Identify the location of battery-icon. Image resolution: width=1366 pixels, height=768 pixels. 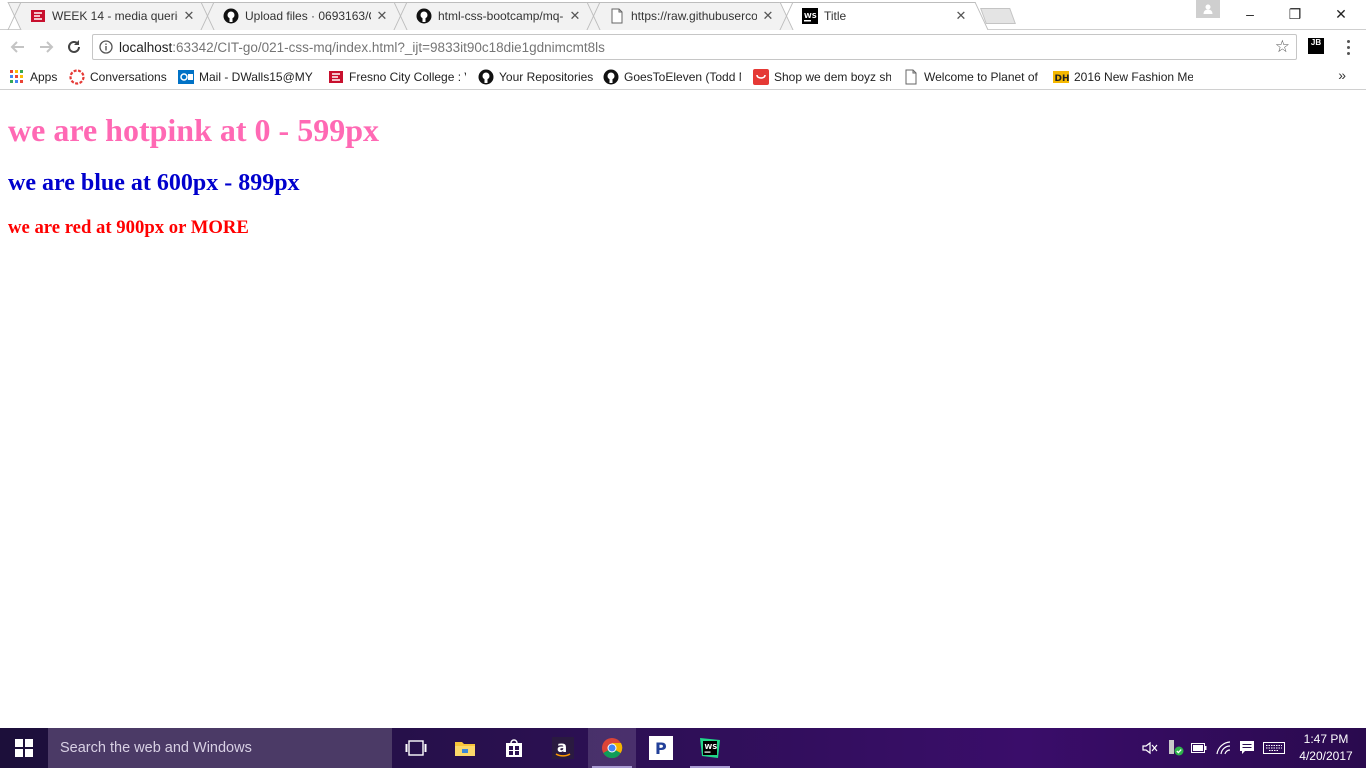
(1199, 748).